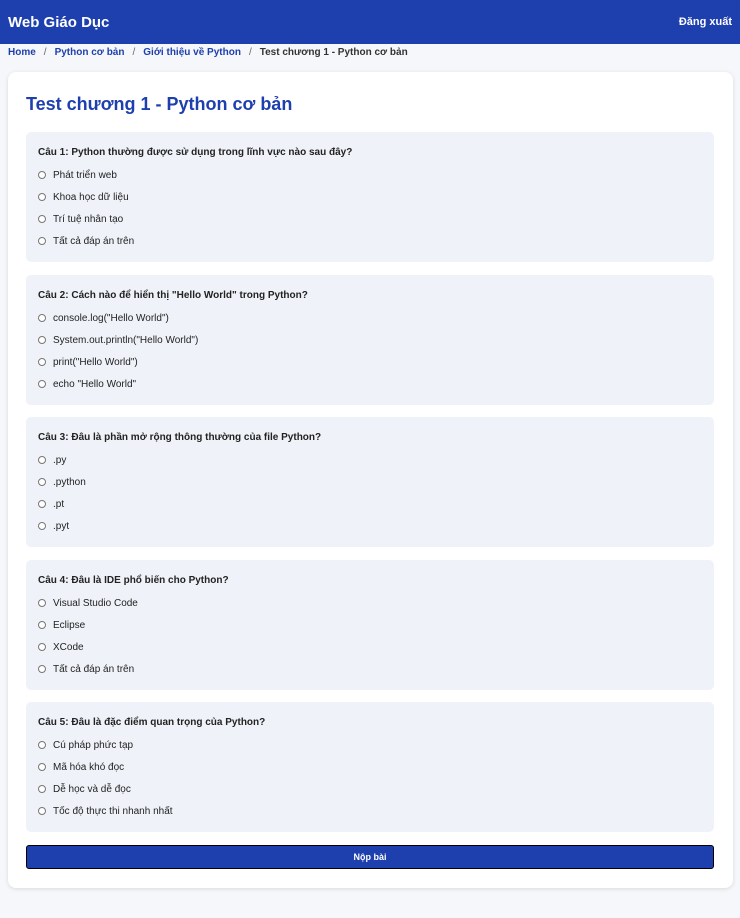  I want to click on brand-logo: Web Giáo Dục, so click(58, 22).